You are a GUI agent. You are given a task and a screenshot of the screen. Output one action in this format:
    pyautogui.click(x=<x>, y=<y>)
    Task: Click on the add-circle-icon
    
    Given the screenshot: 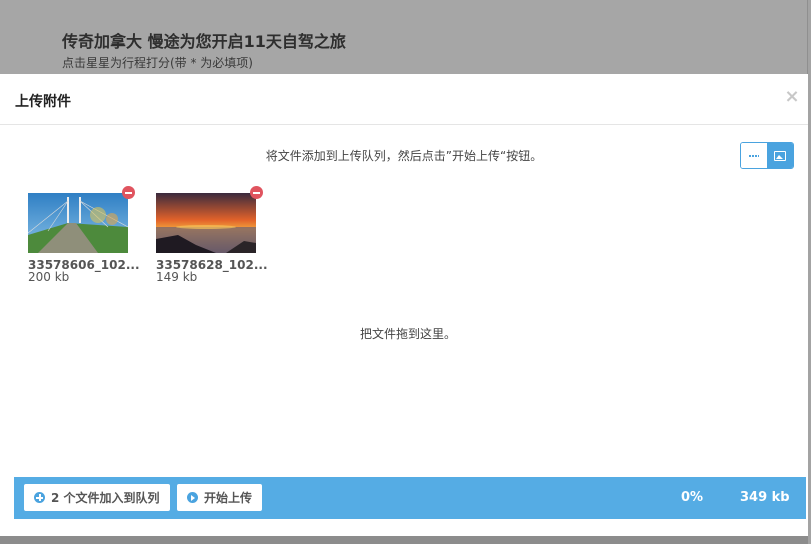 What is the action you would take?
    pyautogui.click(x=39, y=497)
    